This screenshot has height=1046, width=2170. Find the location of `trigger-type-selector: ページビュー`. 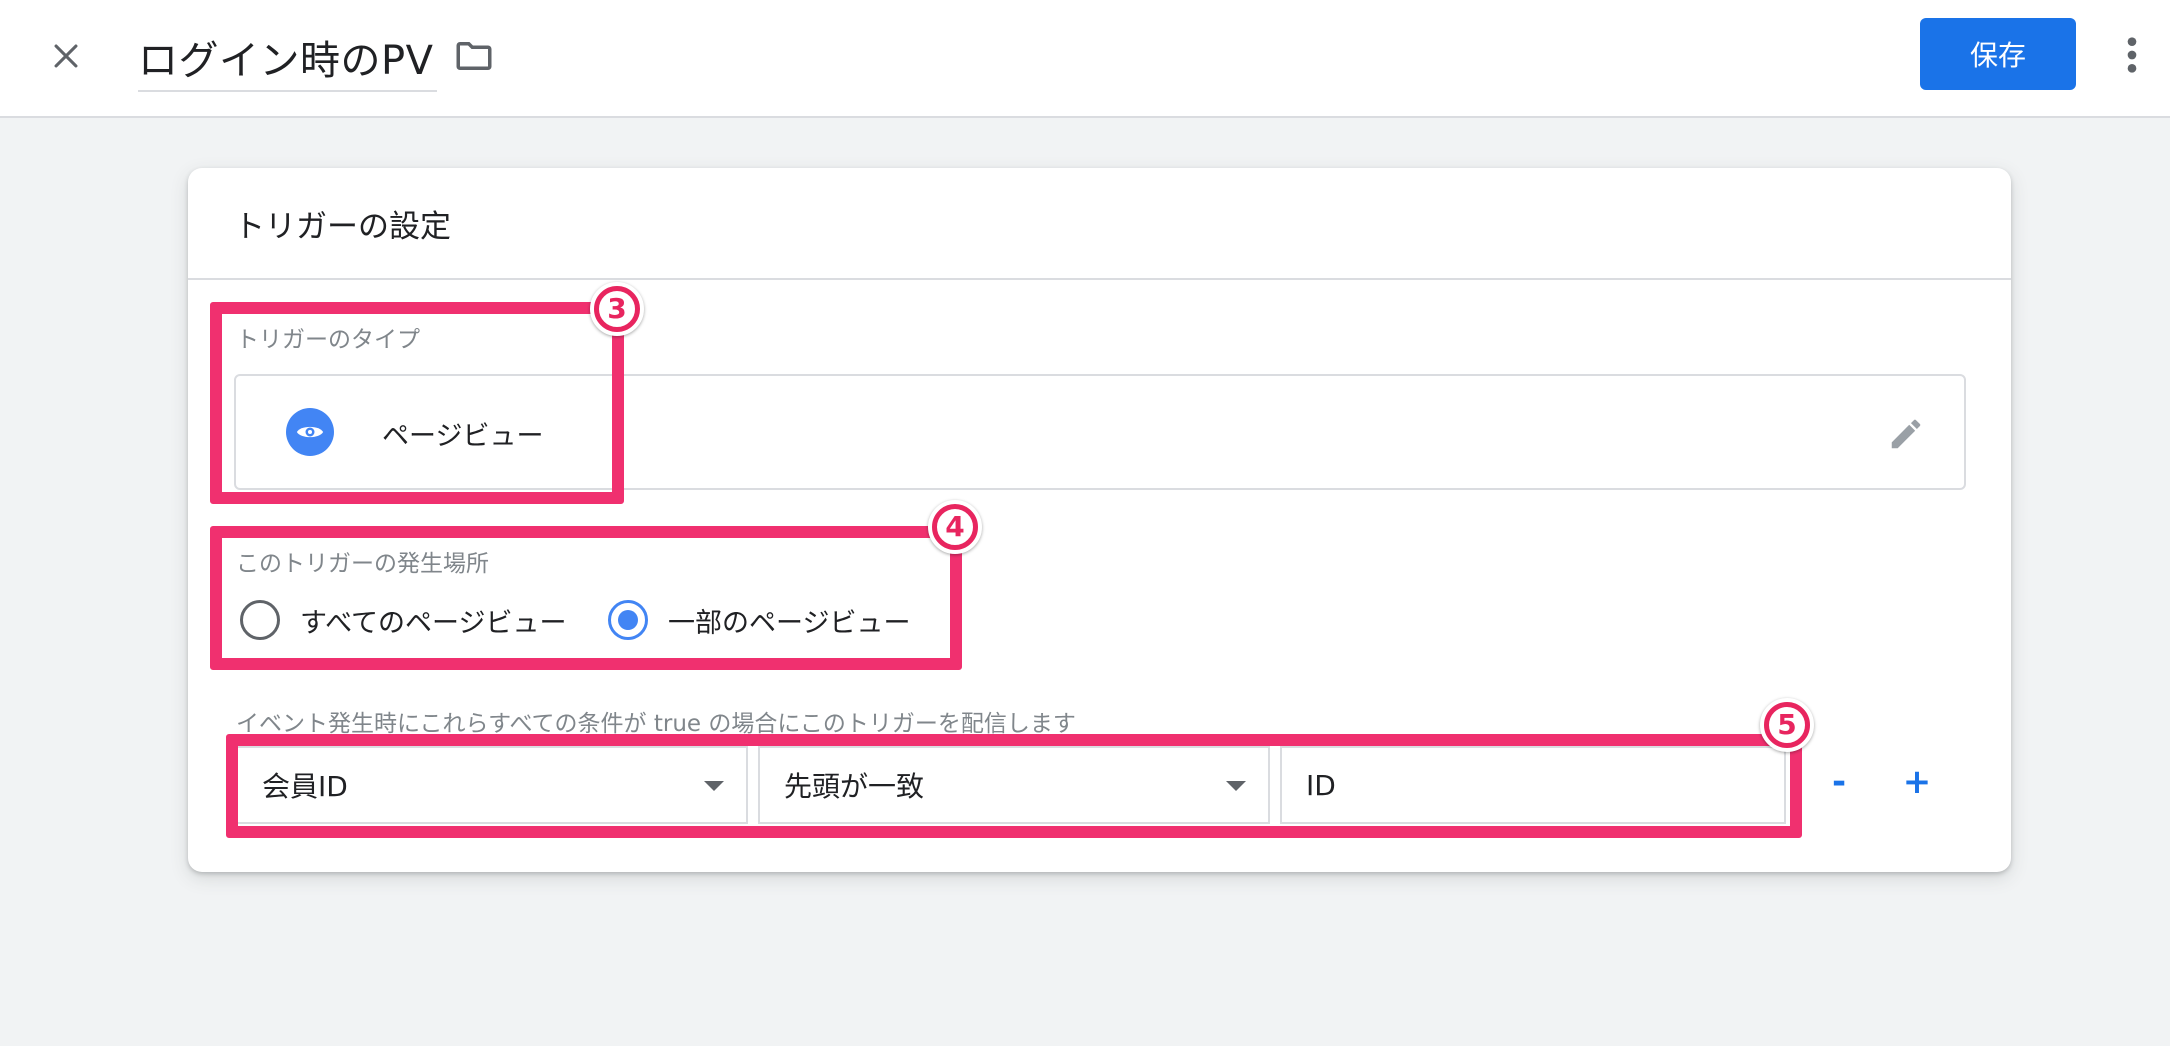

trigger-type-selector: ページビュー is located at coordinates (1100, 432).